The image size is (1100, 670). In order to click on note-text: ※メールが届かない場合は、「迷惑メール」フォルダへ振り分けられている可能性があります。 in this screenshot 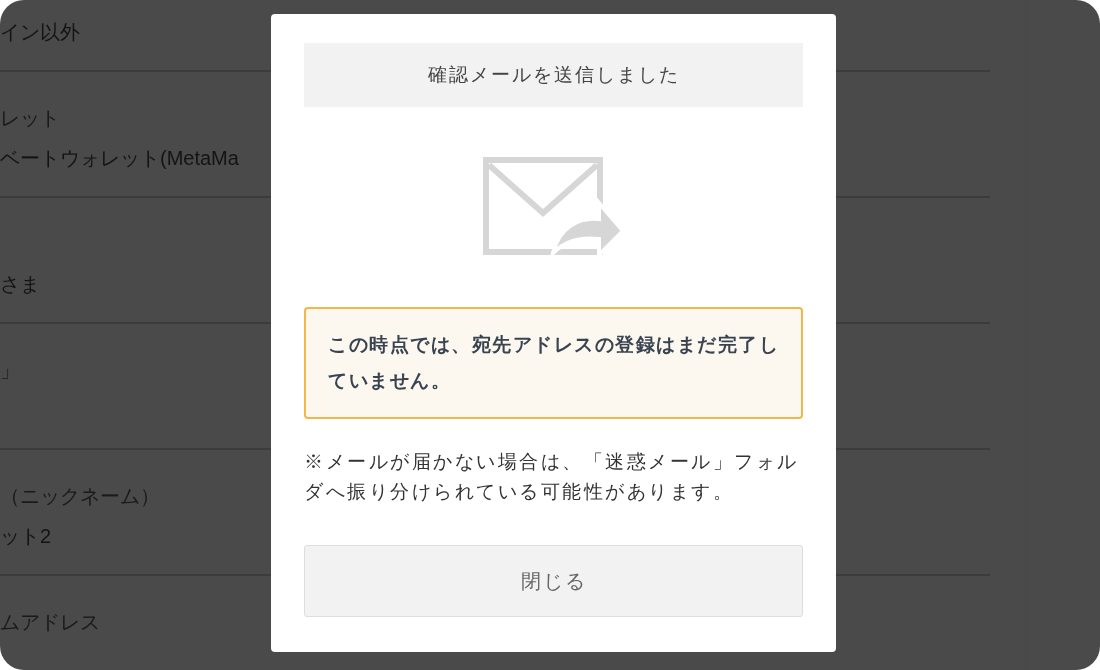, I will do `click(552, 477)`.